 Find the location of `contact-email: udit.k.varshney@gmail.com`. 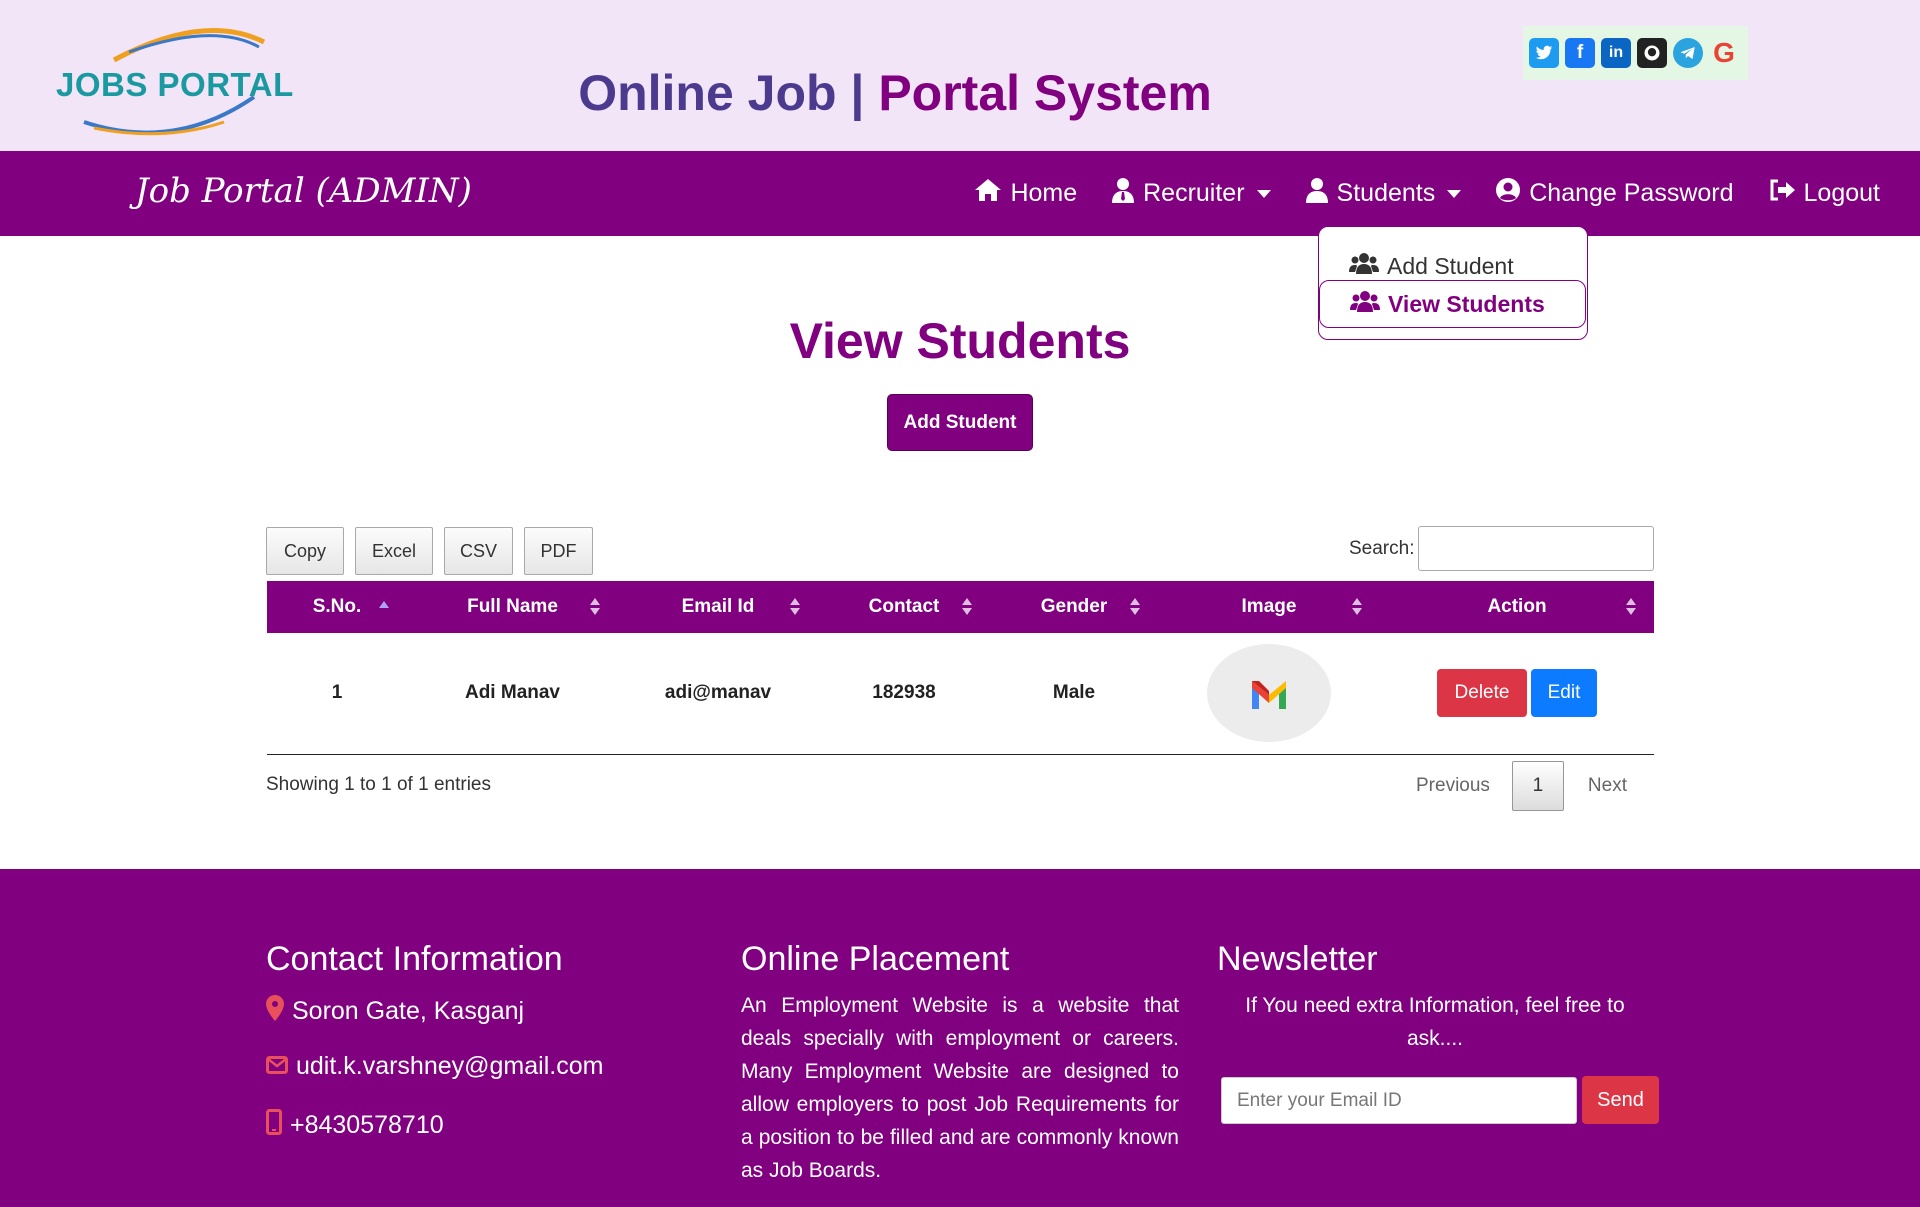

contact-email: udit.k.varshney@gmail.com is located at coordinates (434, 1066).